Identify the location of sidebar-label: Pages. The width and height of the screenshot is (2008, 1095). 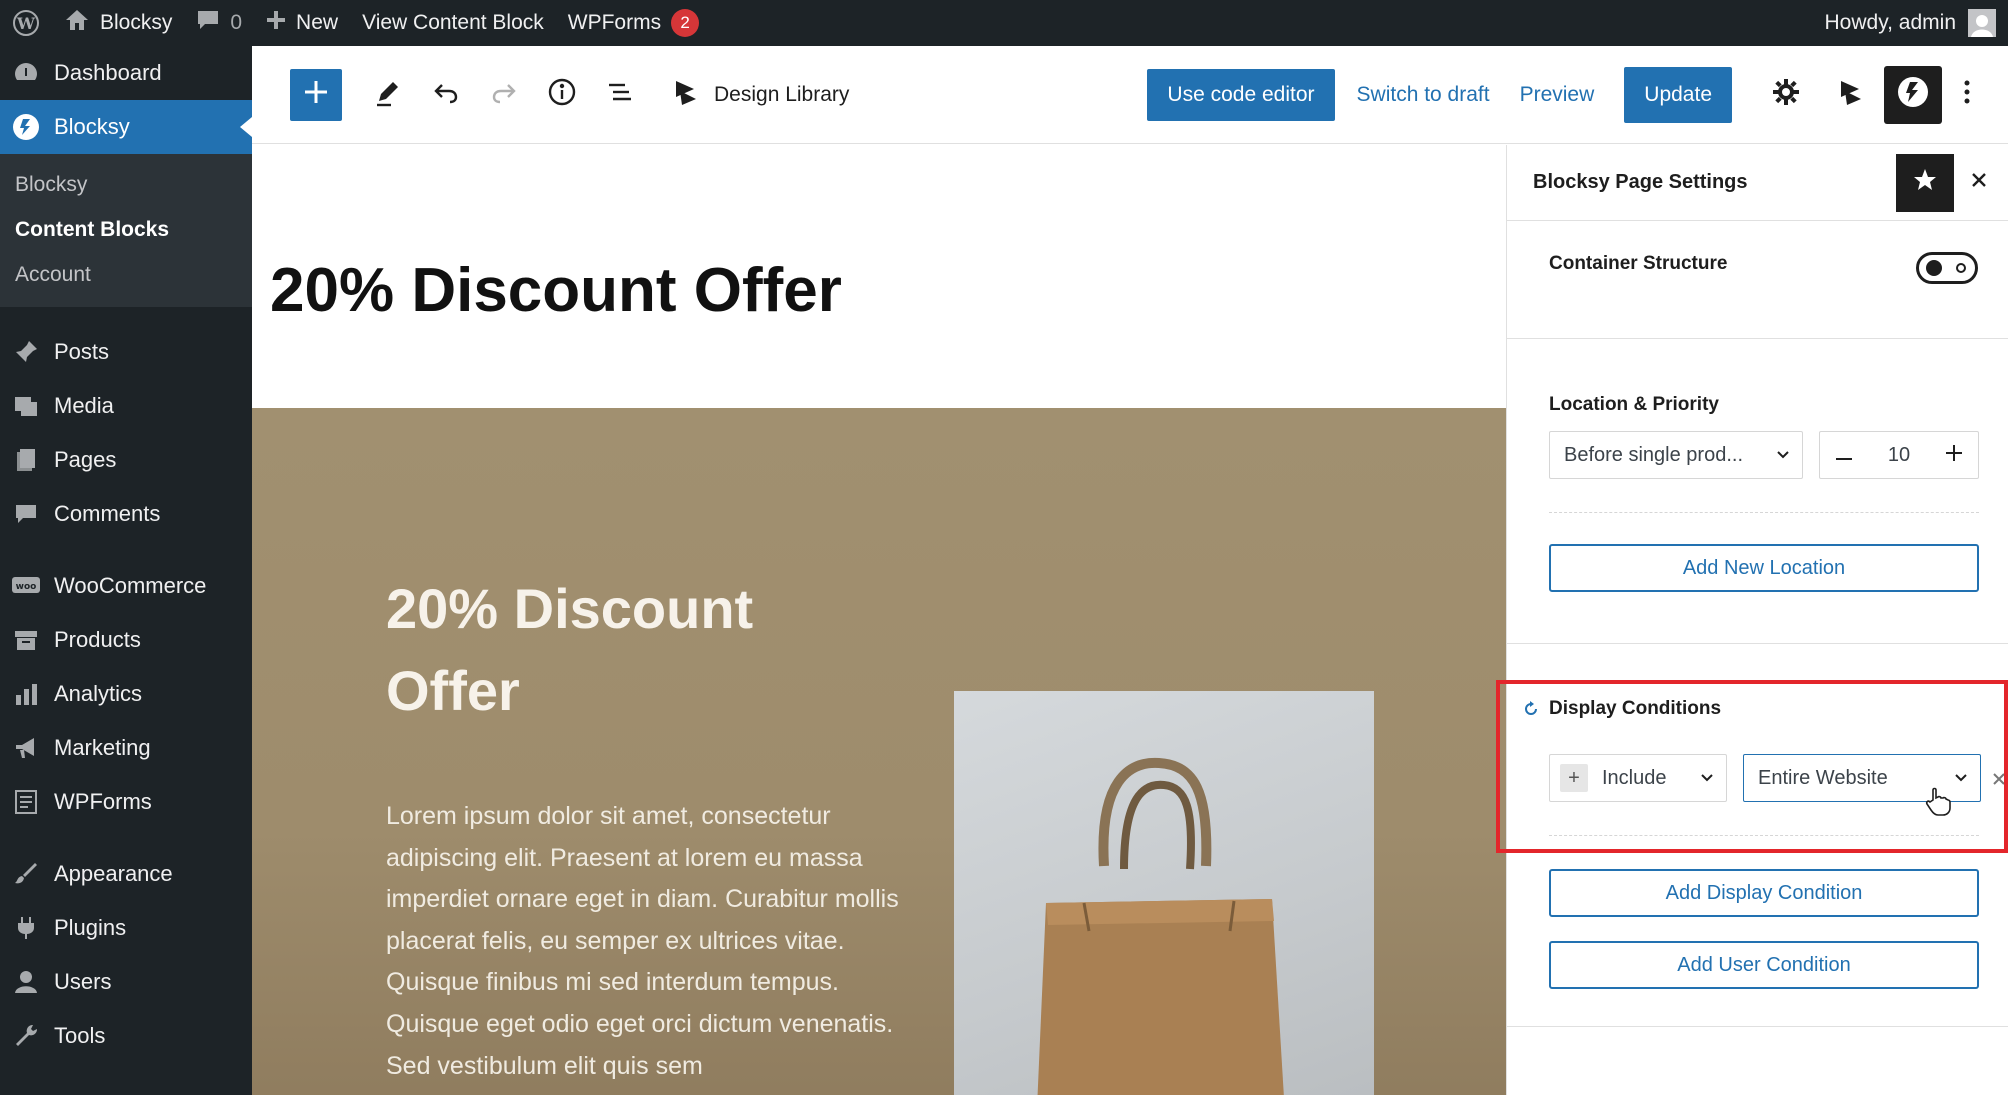
(85, 459).